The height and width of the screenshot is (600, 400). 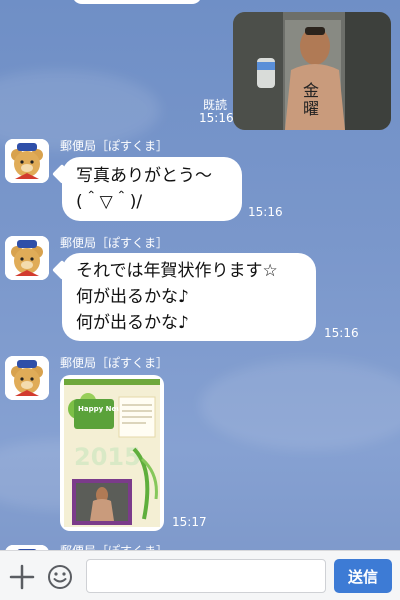 What do you see at coordinates (311, 90) in the screenshot?
I see `svg-text: 金` at bounding box center [311, 90].